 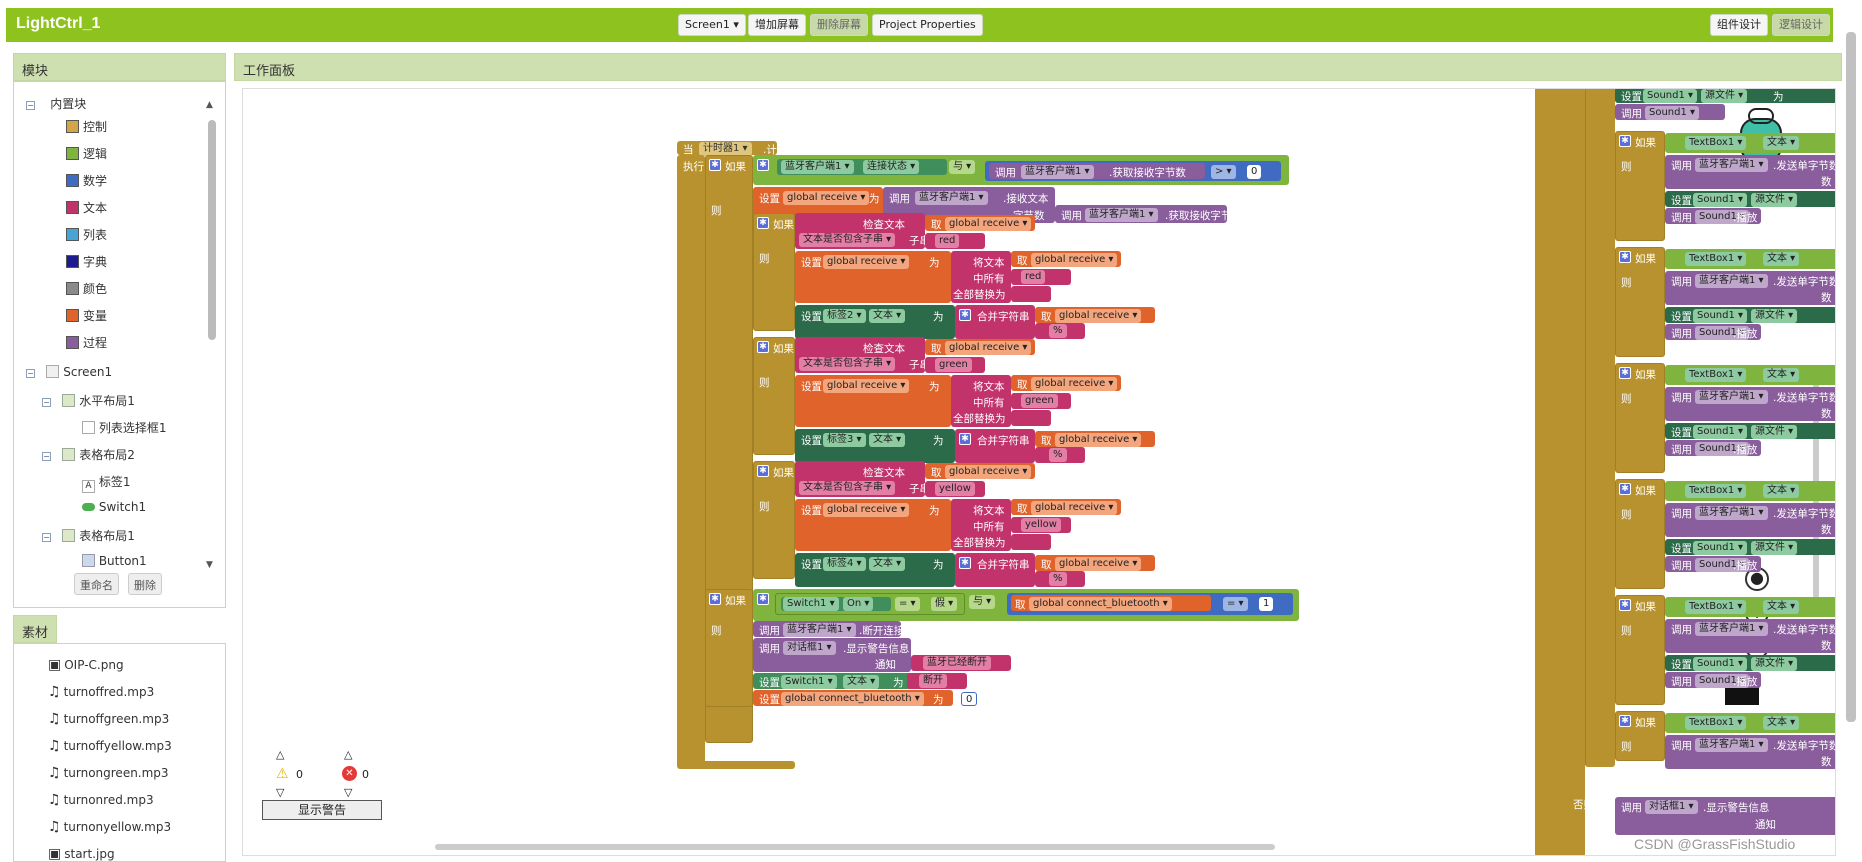 I want to click on timer-dropdown: 计时器1 ▾, so click(x=725, y=149).